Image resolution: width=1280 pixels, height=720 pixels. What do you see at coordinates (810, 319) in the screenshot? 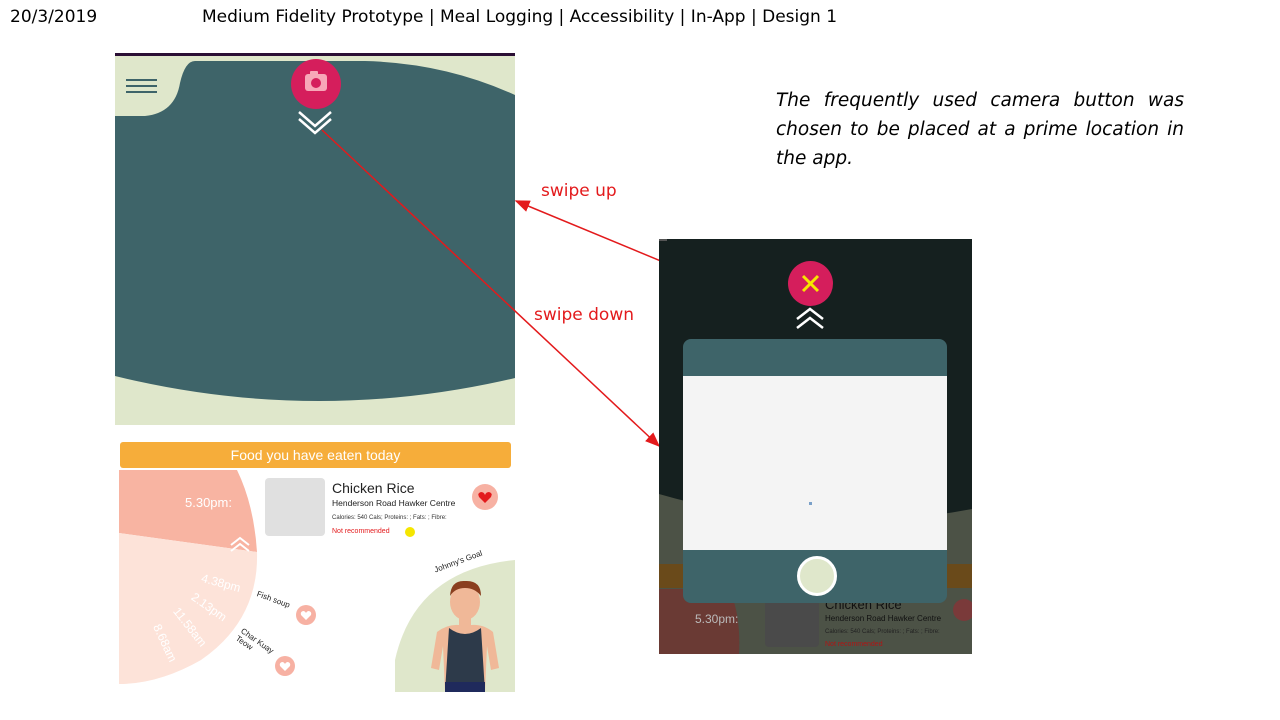
I see `double-chevron-up-icon` at bounding box center [810, 319].